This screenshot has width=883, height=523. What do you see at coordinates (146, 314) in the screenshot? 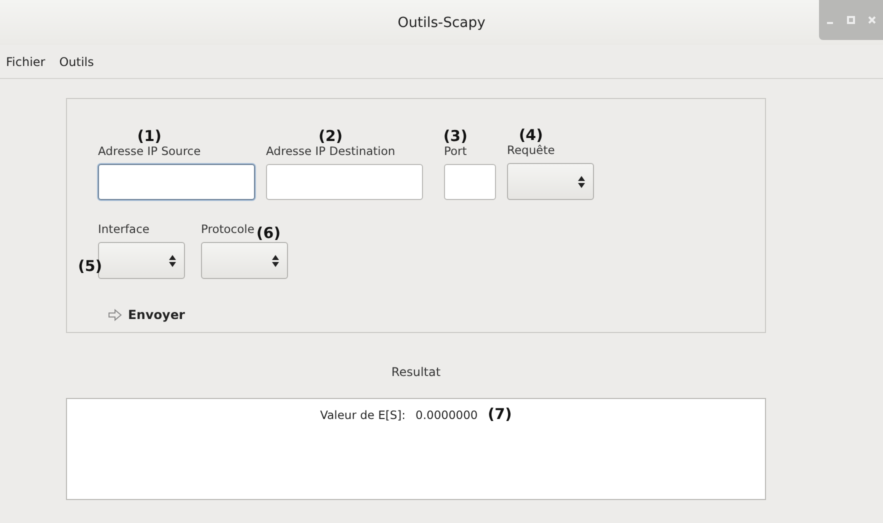
I see `send-button: Envoyer` at bounding box center [146, 314].